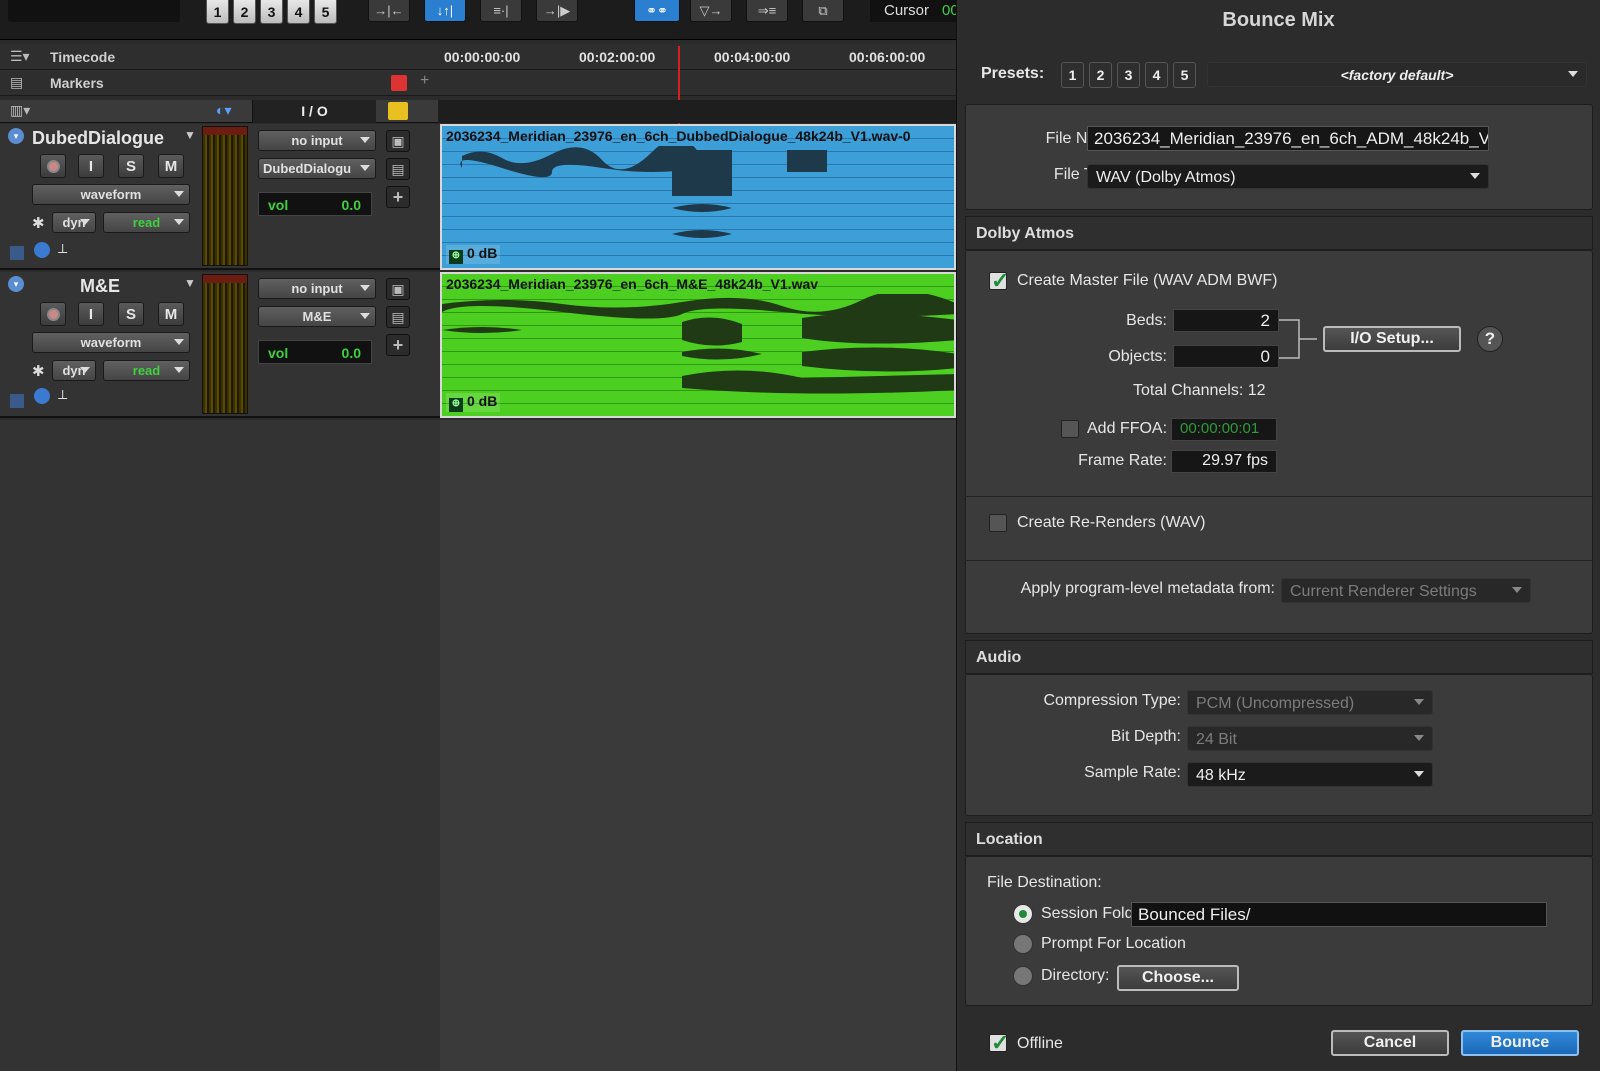 This screenshot has height=1071, width=1600. Describe the element at coordinates (1279, 657) in the screenshot. I see `audio-header: Audio` at that location.